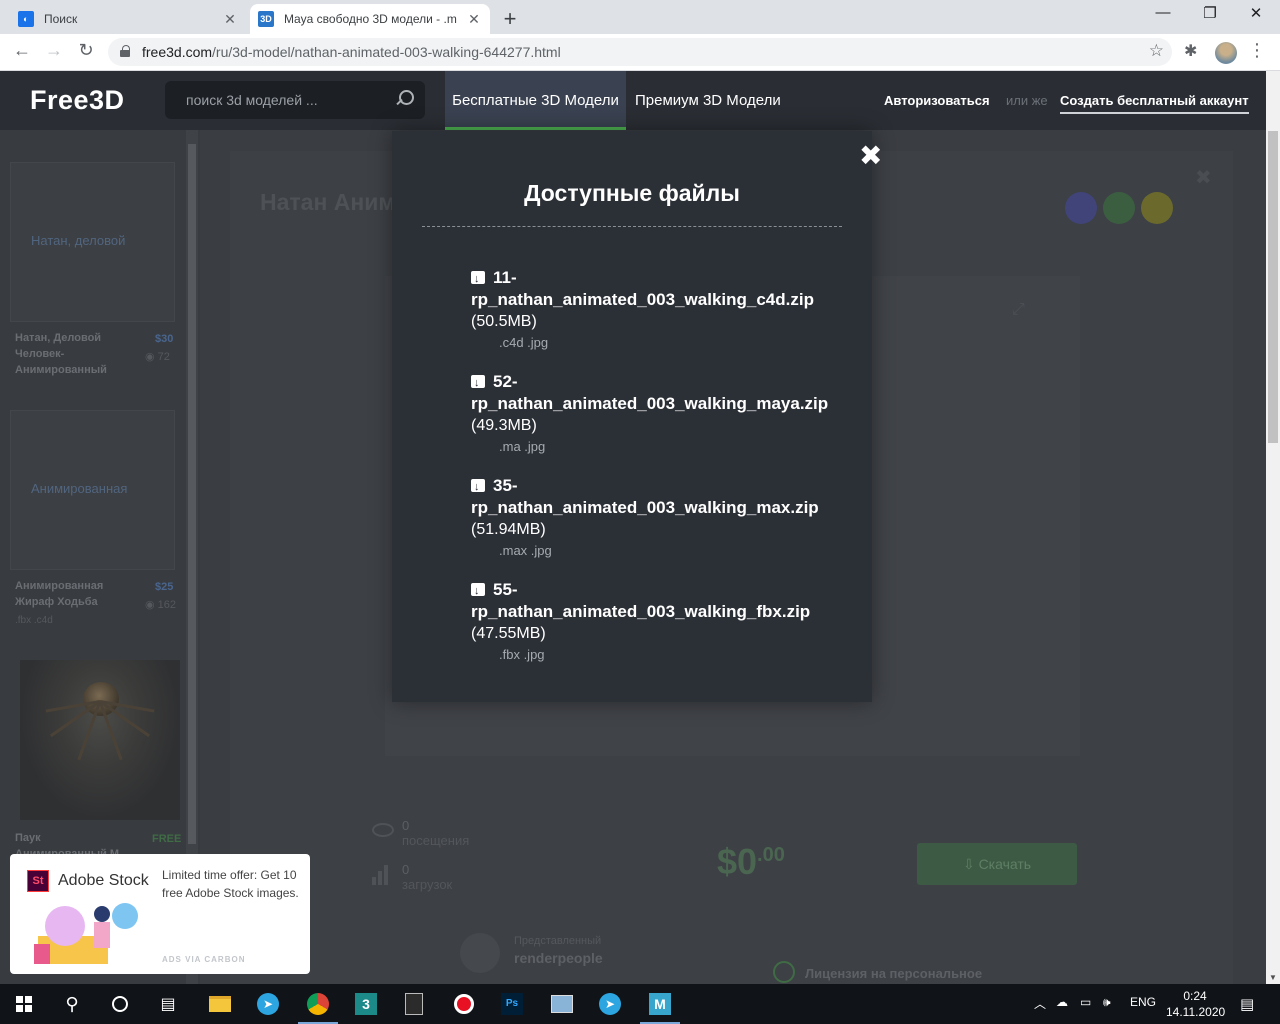 This screenshot has height=1024, width=1280. I want to click on ad-via-label: ADS VIA CARBON, so click(203, 959).